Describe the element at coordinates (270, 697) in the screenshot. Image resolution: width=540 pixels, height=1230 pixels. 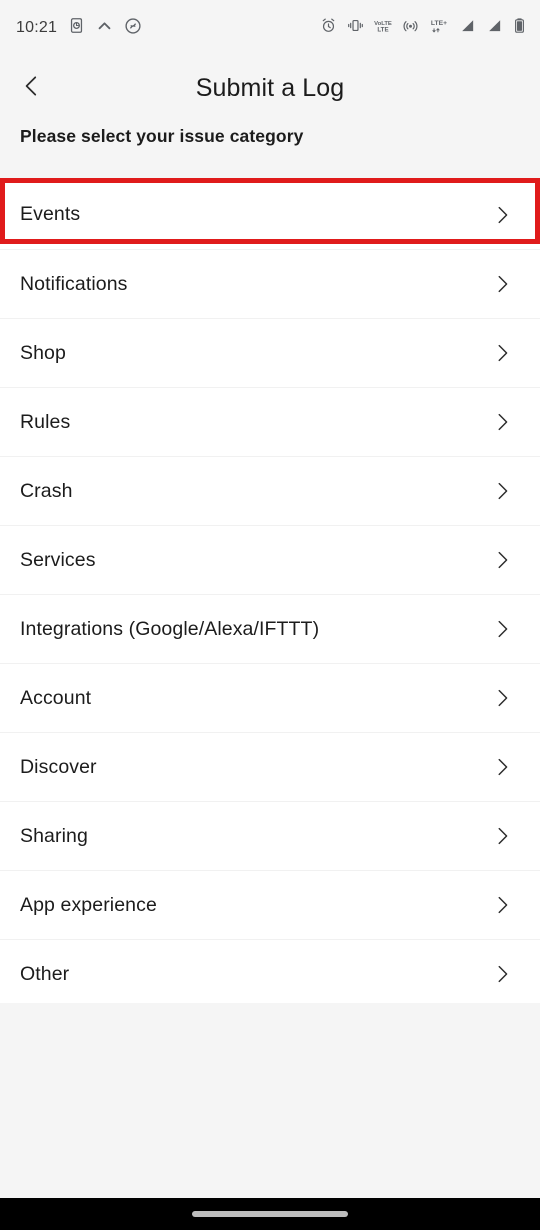
I see `list-item-account: Account` at that location.